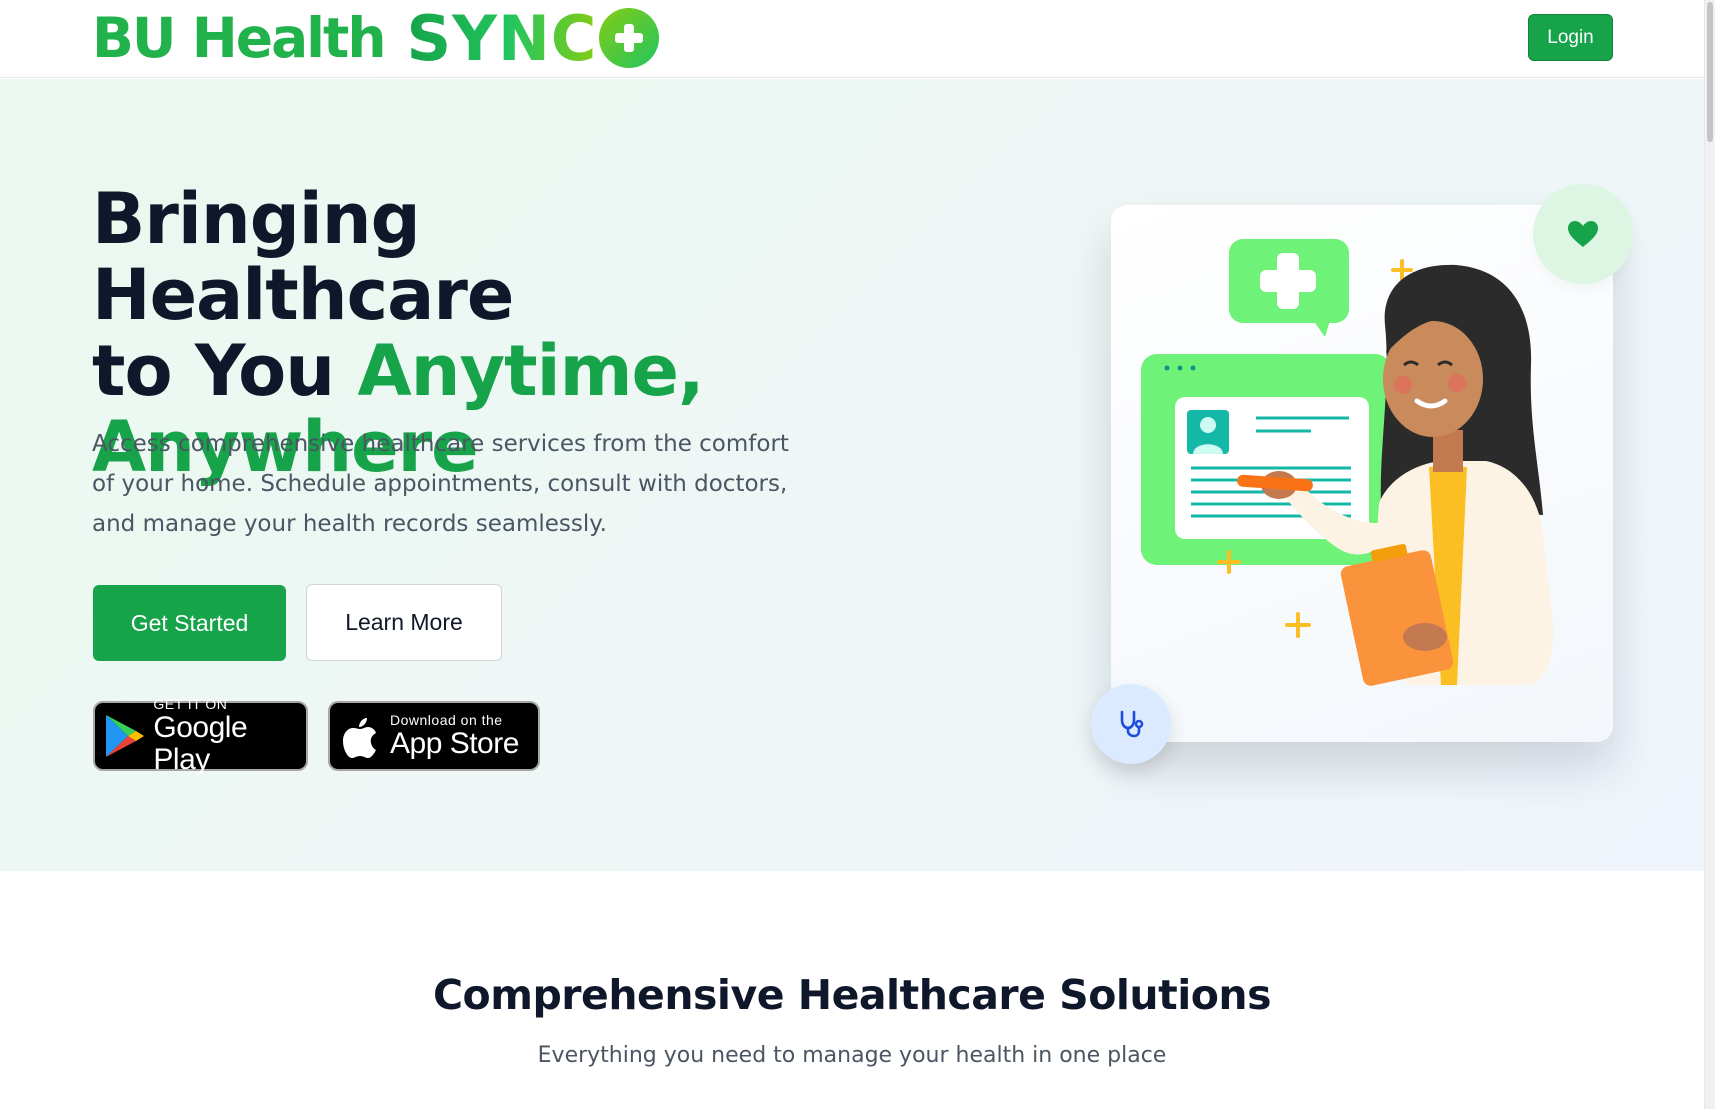  I want to click on brand-sync-wordmark: SYNC, so click(502, 38).